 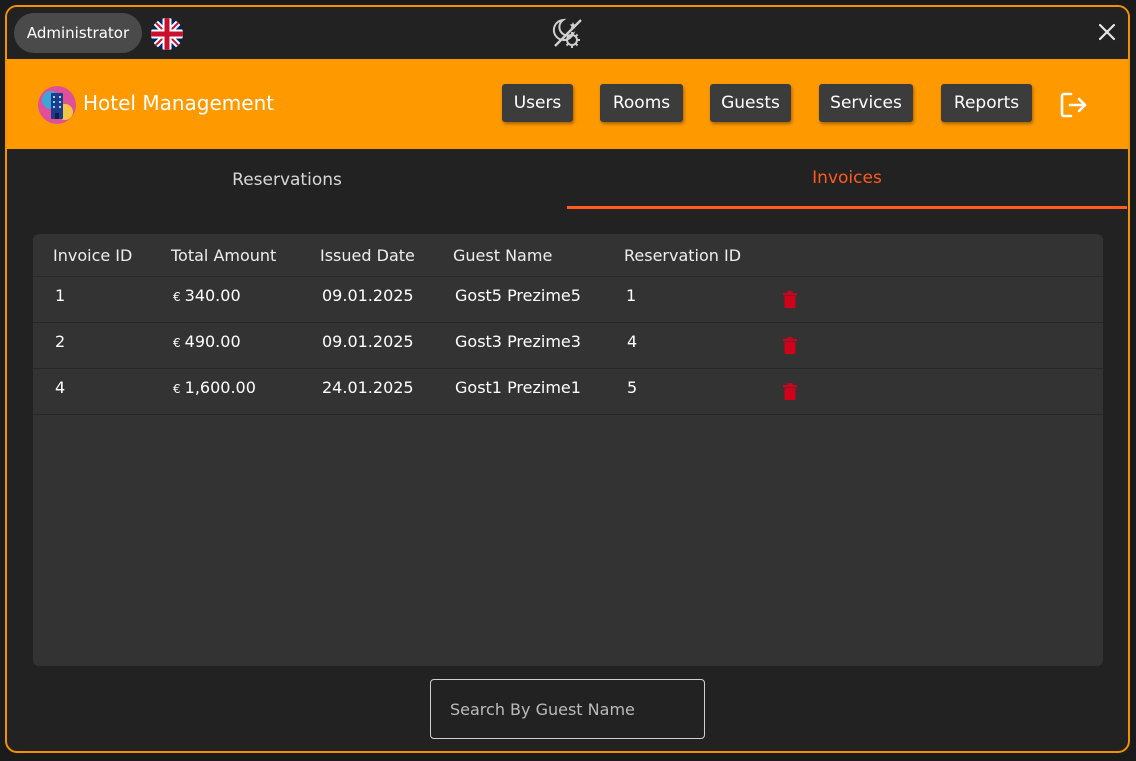 What do you see at coordinates (60, 295) in the screenshot?
I see `cell-invoice-id: 1` at bounding box center [60, 295].